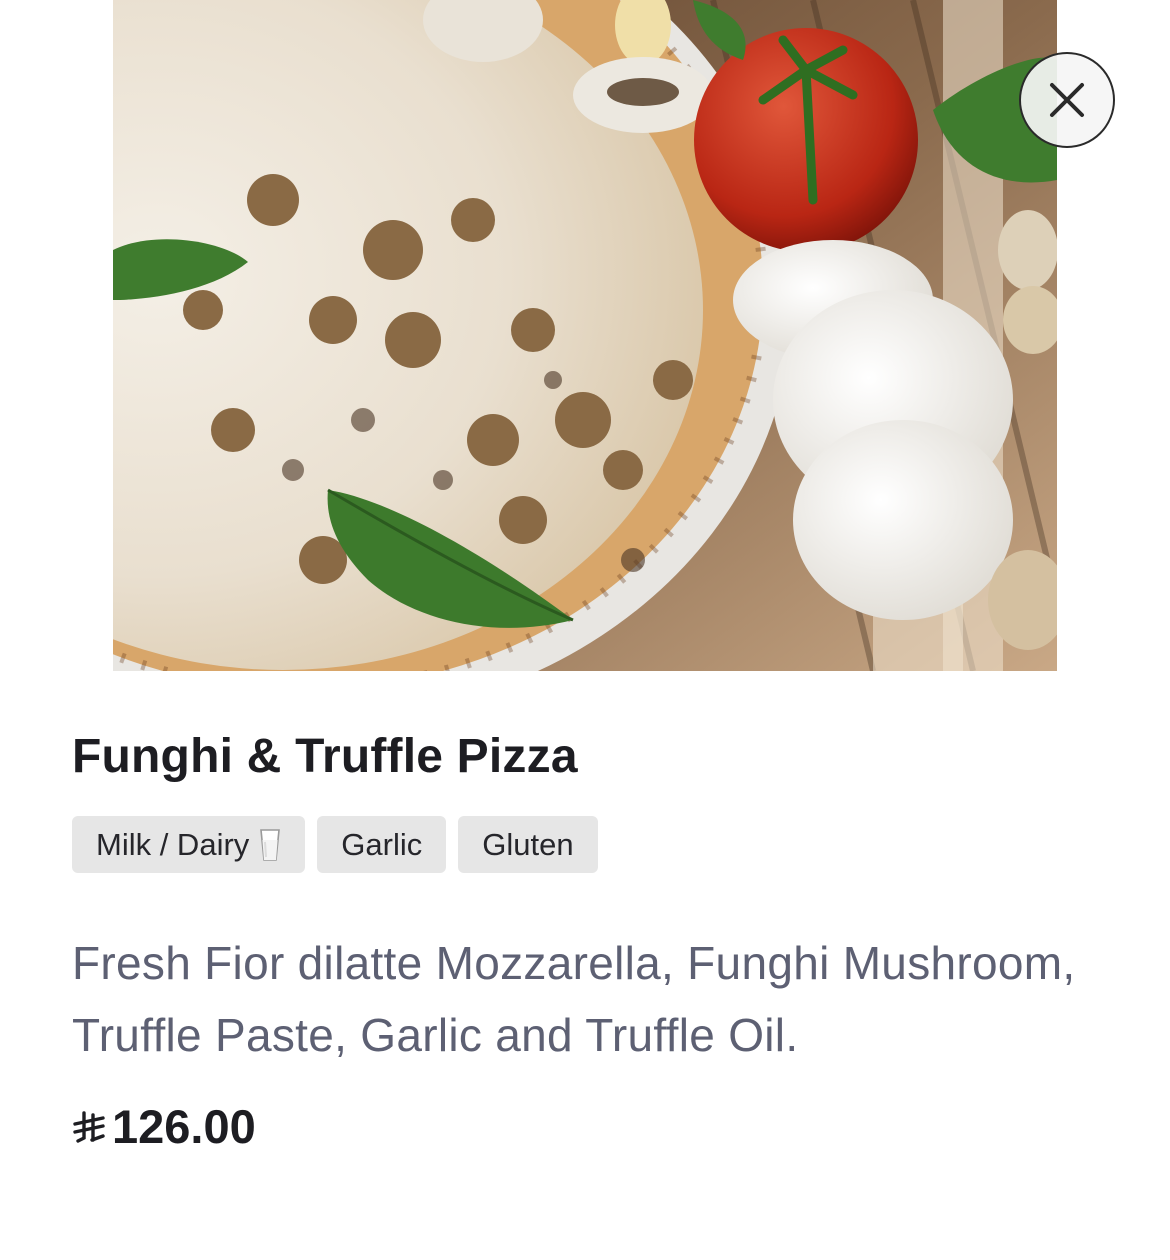 Image resolution: width=1170 pixels, height=1260 pixels. I want to click on item-price: 126.00, so click(582, 1126).